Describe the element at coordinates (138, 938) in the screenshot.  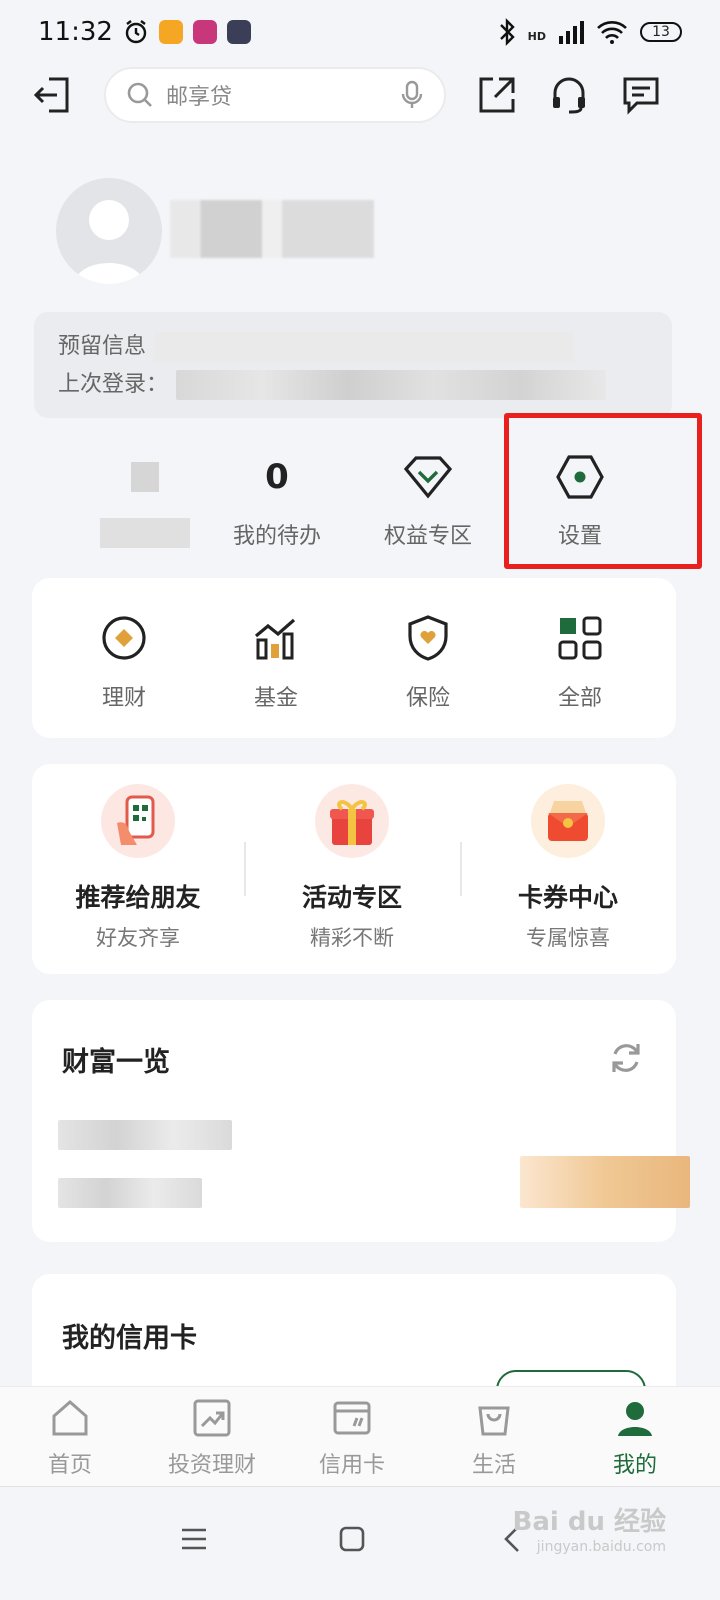
I see `promo-subtitle: 好友齐享` at that location.